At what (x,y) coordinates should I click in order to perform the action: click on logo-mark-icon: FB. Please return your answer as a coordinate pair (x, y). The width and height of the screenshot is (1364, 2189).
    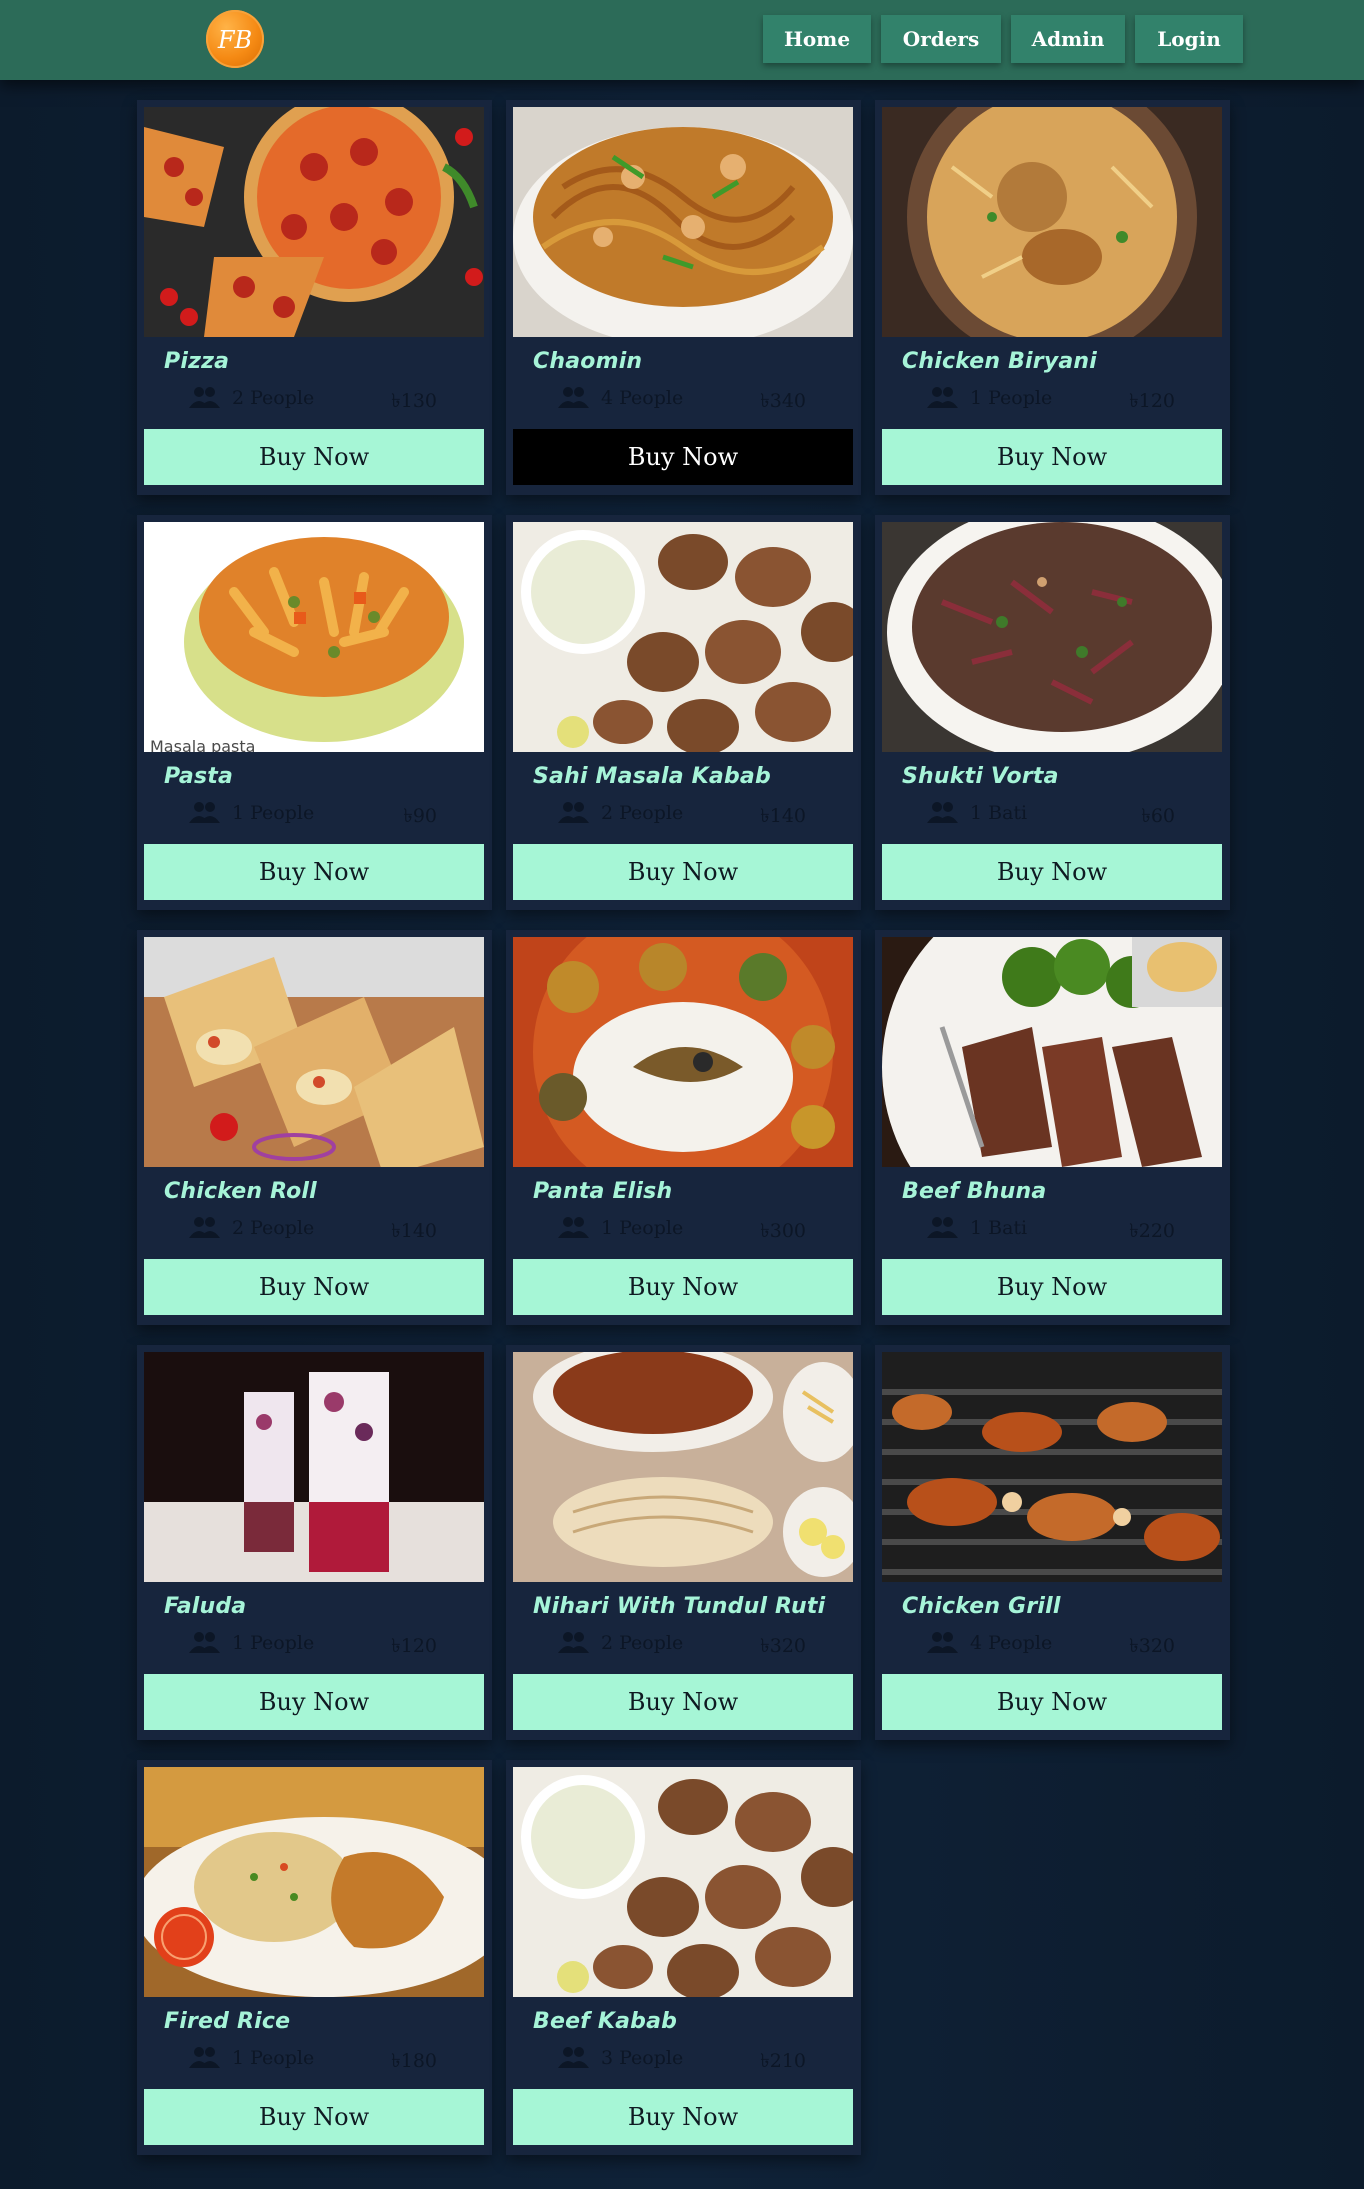
    Looking at the image, I should click on (234, 40).